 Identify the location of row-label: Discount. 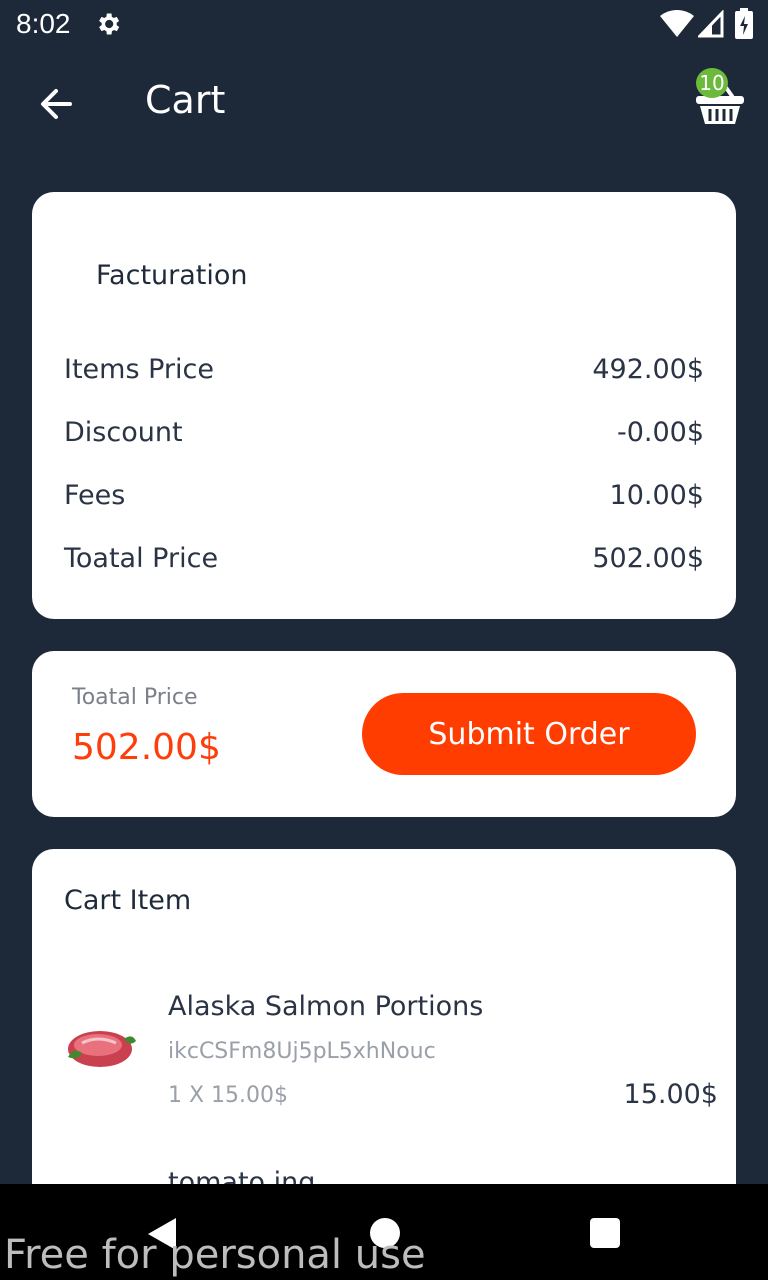
(123, 432).